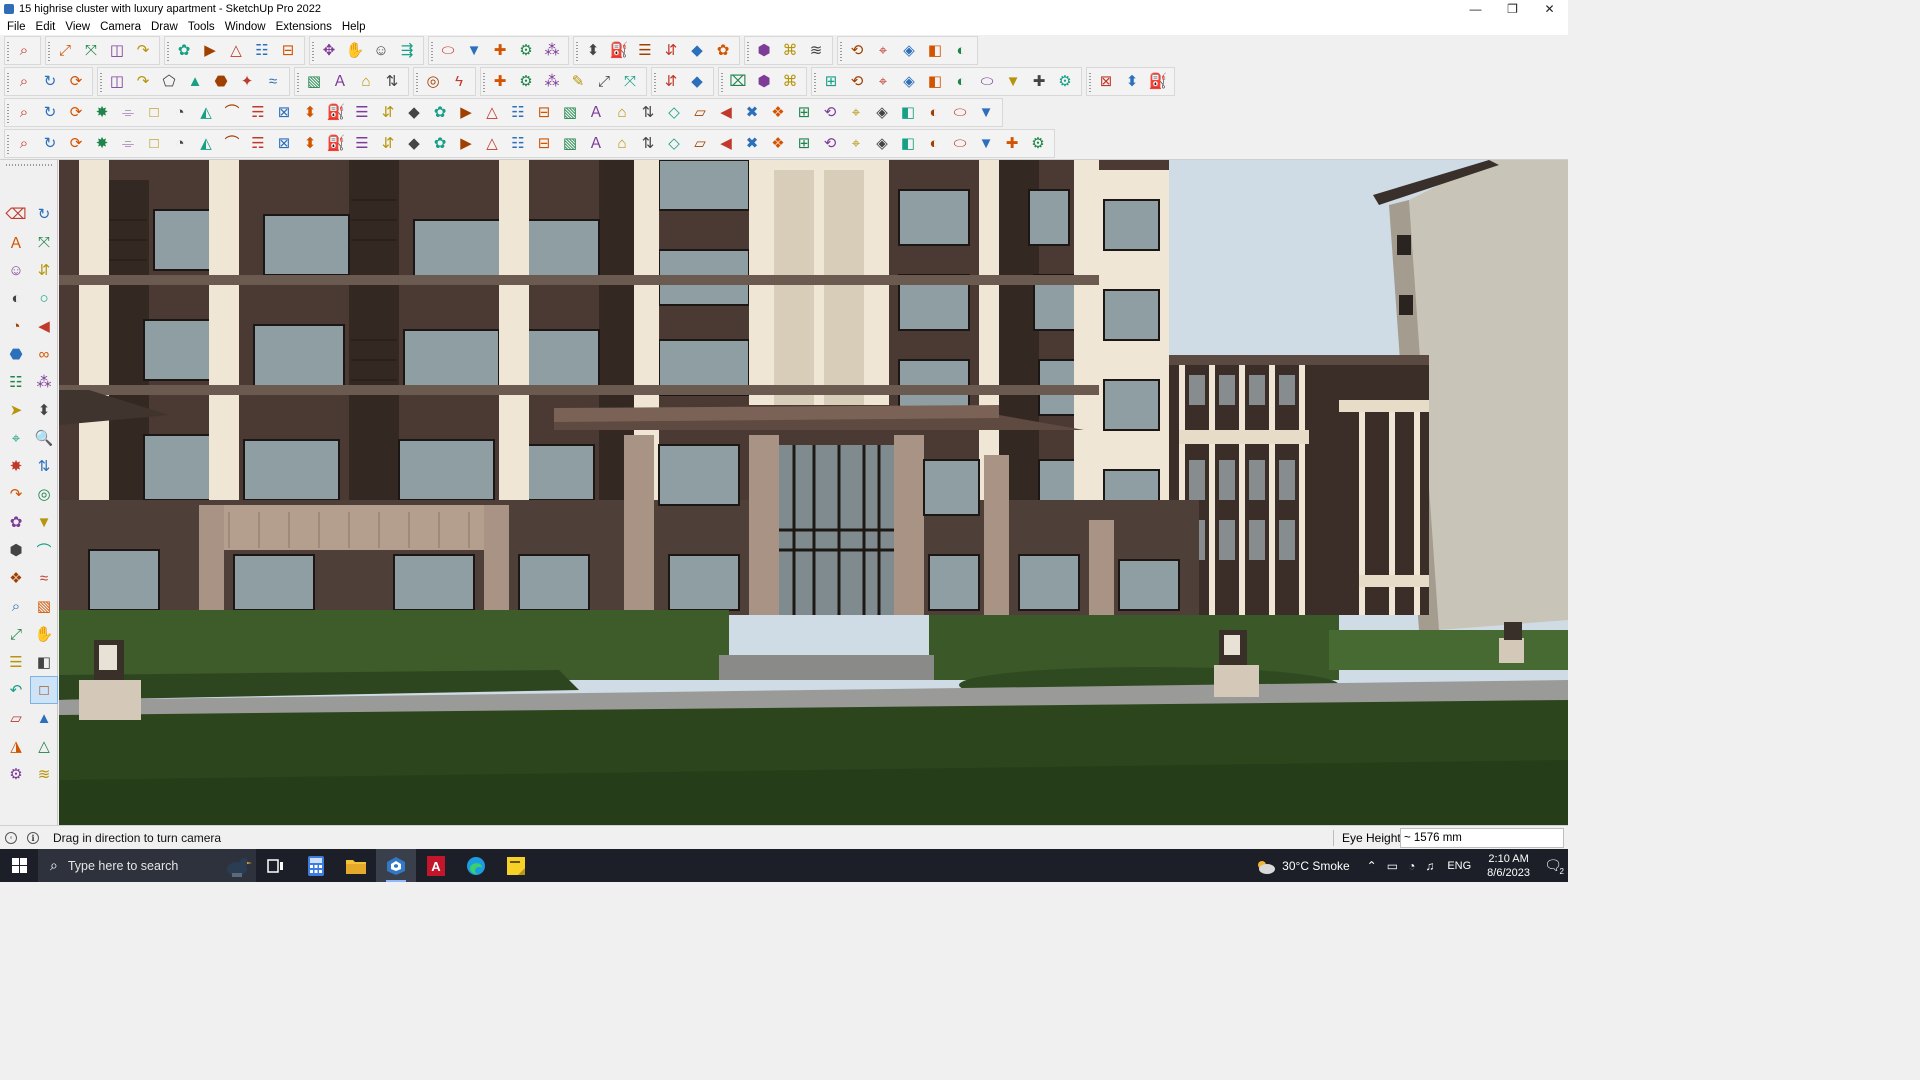  I want to click on intersect-icon: ↷, so click(143, 82).